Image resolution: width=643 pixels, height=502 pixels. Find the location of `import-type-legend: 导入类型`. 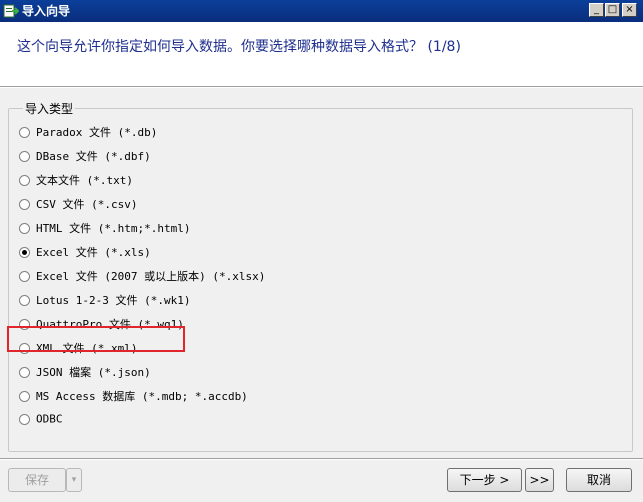

import-type-legend: 导入类型 is located at coordinates (49, 109).